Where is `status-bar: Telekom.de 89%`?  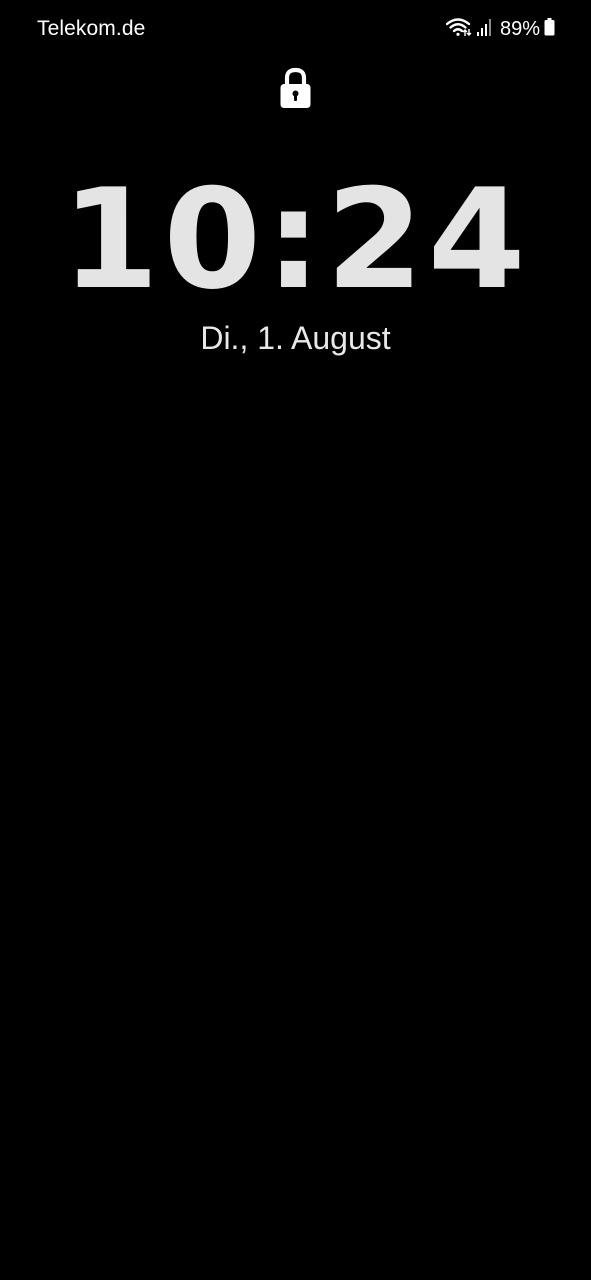
status-bar: Telekom.de 89% is located at coordinates (295, 29).